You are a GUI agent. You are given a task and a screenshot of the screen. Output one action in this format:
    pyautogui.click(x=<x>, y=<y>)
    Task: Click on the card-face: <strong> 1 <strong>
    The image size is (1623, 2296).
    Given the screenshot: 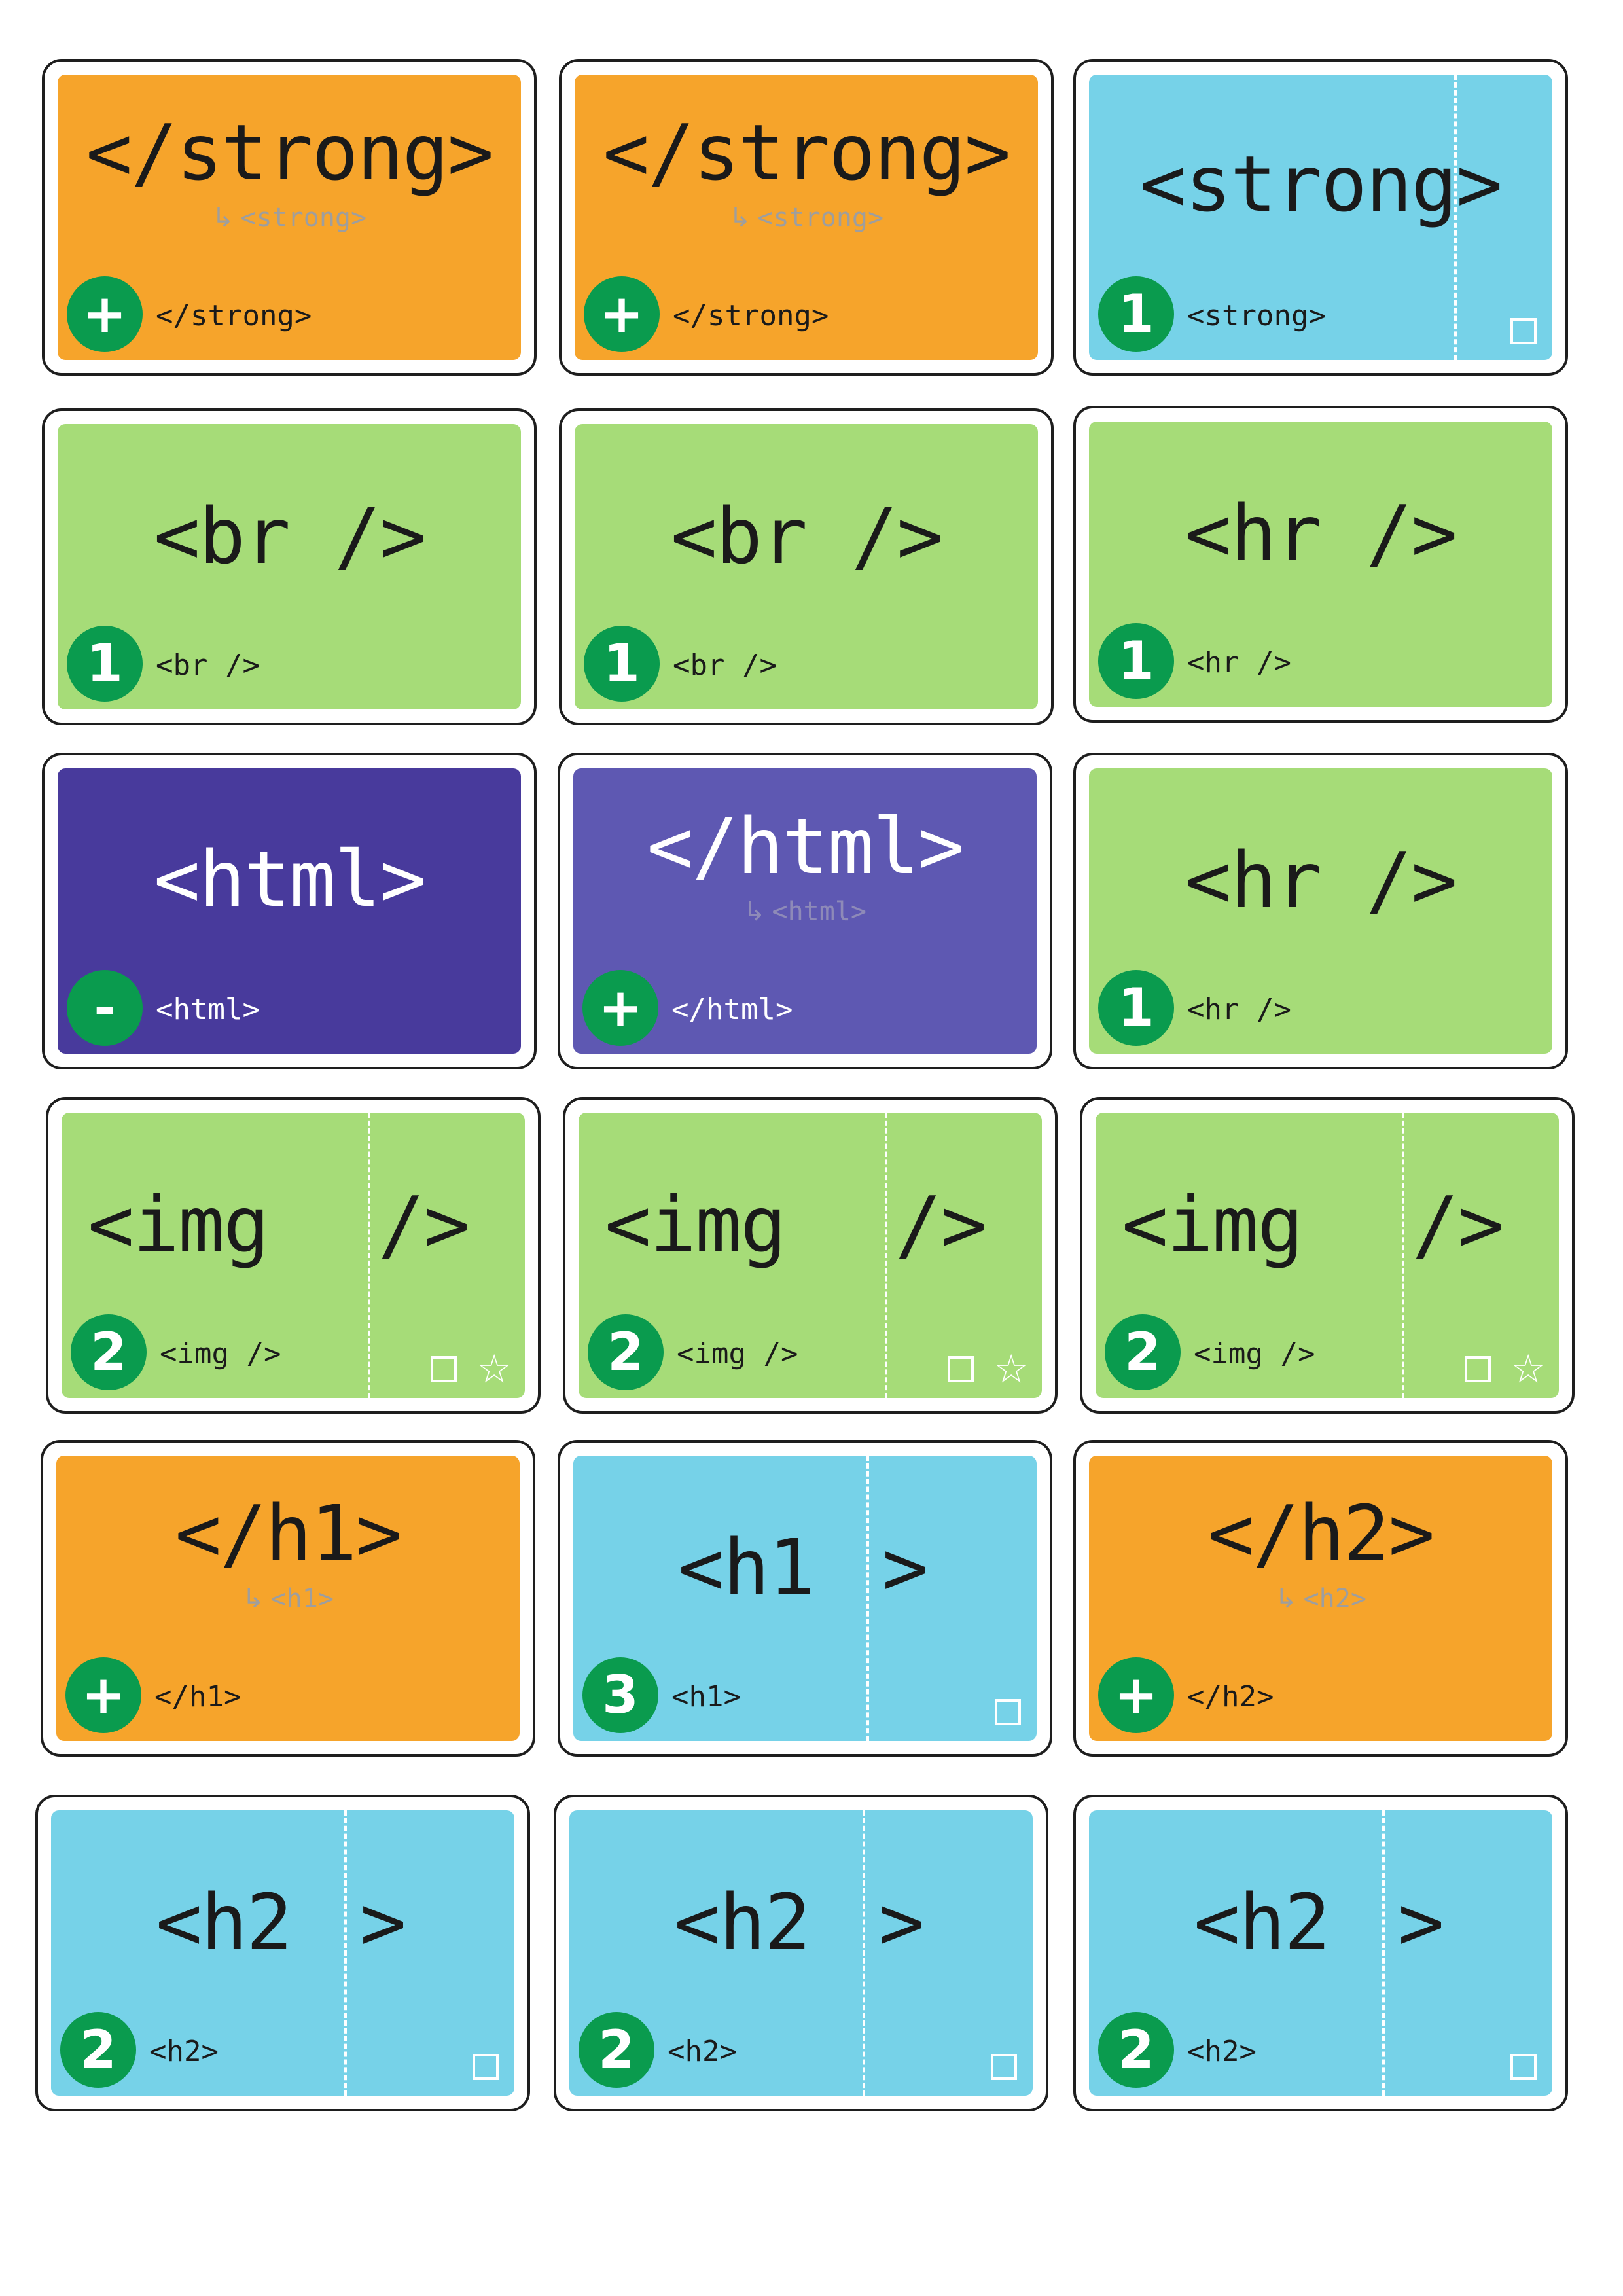 What is the action you would take?
    pyautogui.click(x=1320, y=217)
    